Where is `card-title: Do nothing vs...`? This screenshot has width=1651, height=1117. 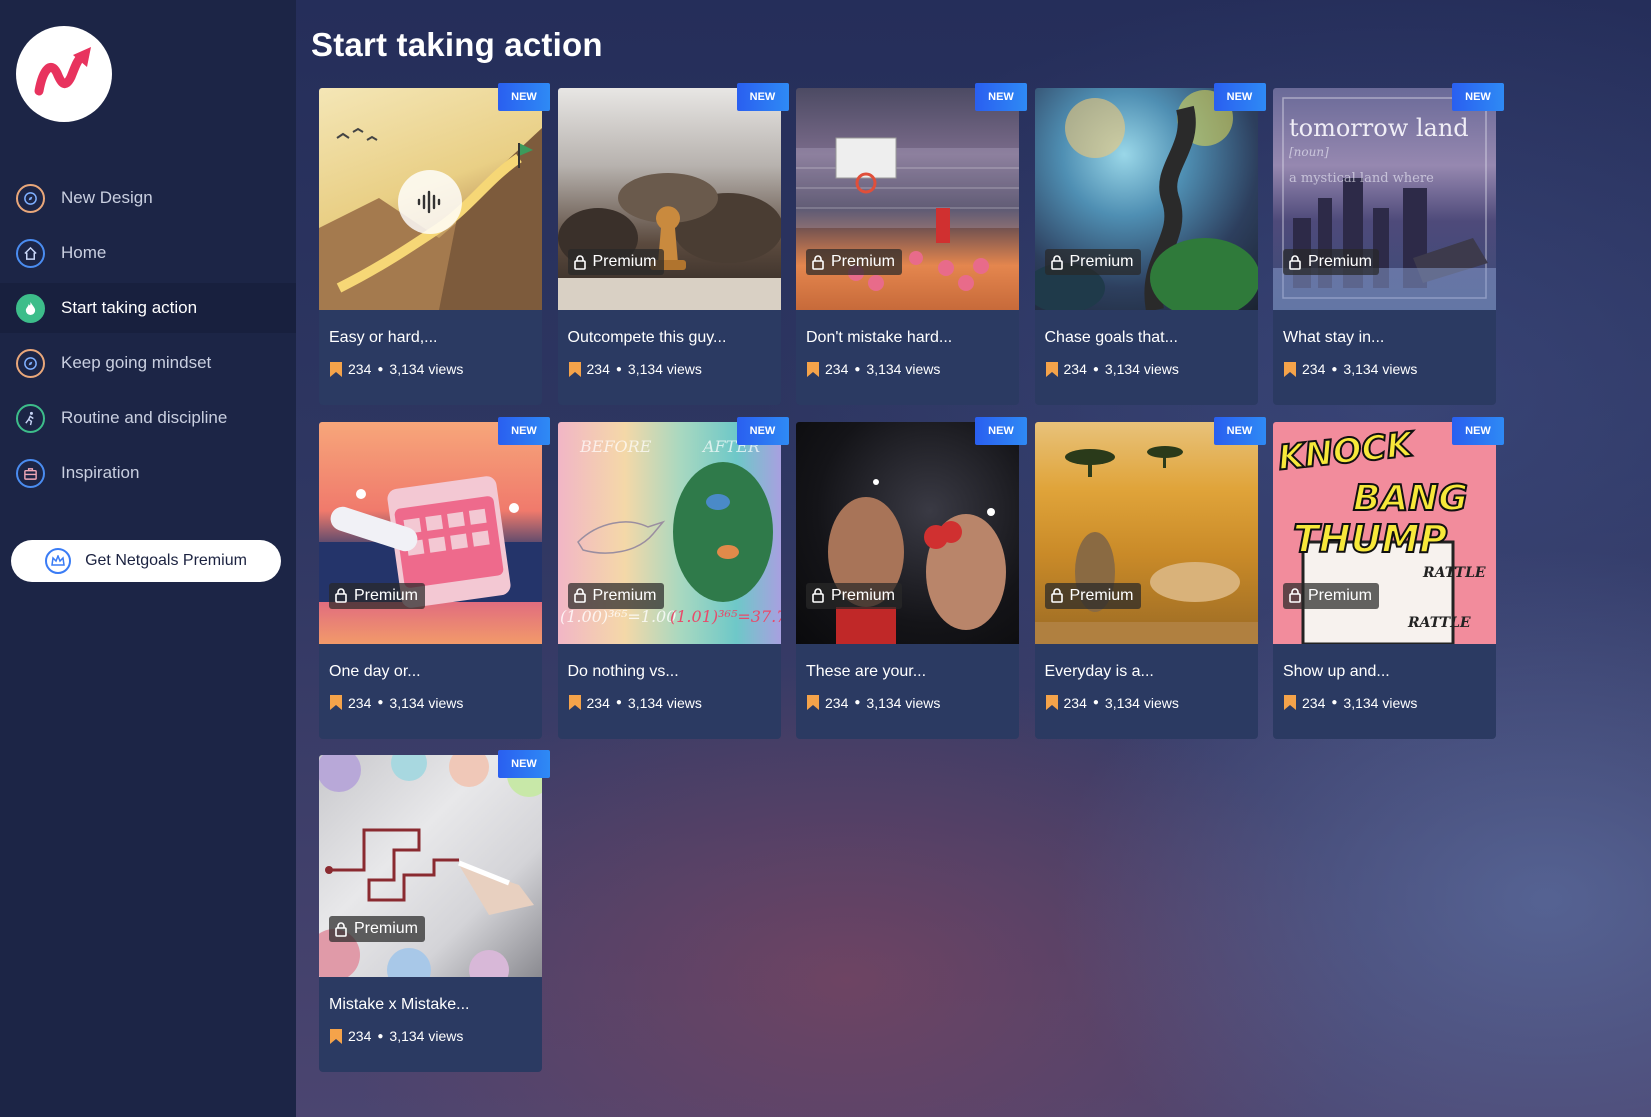 card-title: Do nothing vs... is located at coordinates (623, 671).